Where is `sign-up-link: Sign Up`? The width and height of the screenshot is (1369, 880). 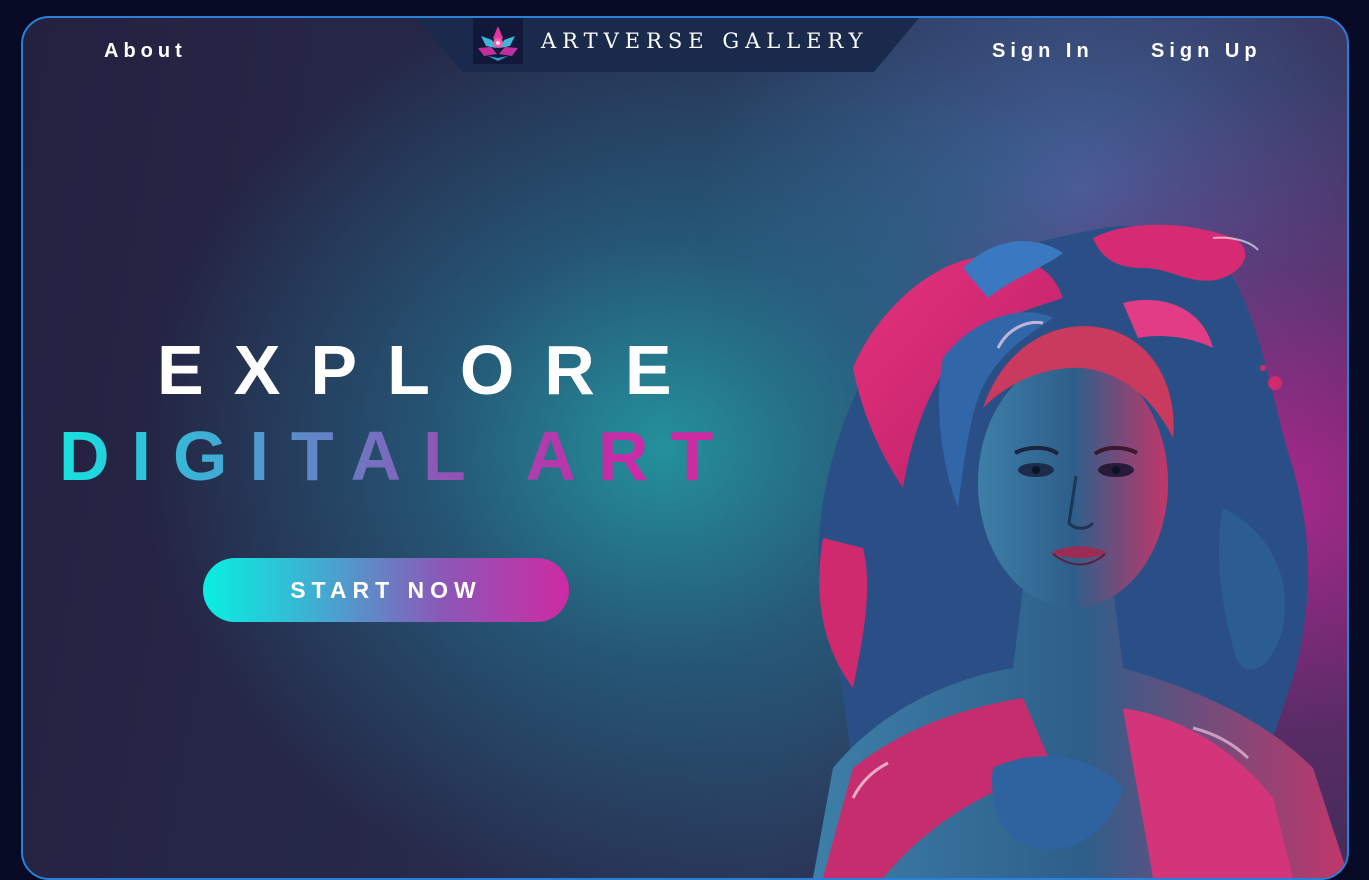 sign-up-link: Sign Up is located at coordinates (1206, 51).